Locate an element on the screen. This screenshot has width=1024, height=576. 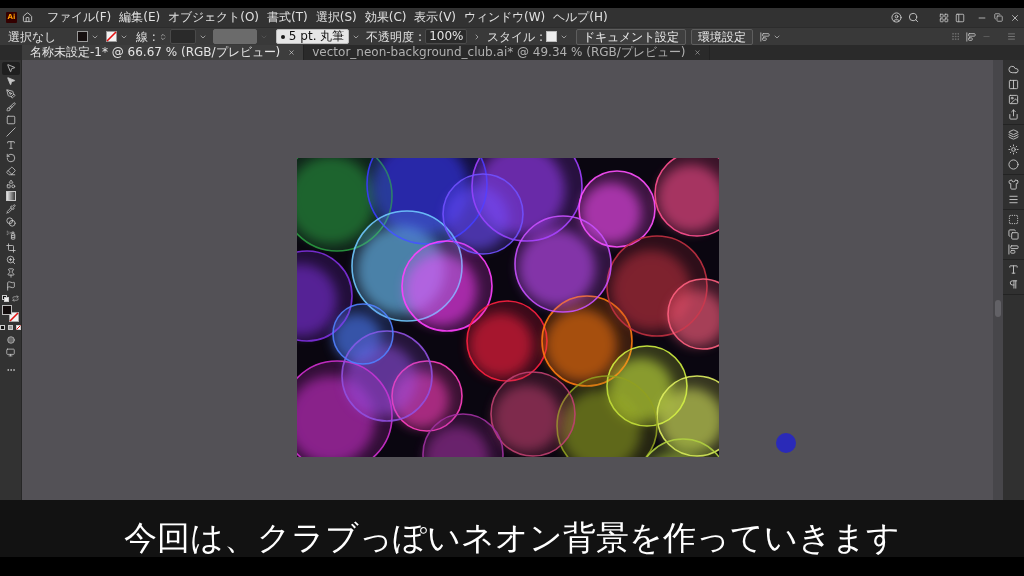
menu-icon is located at coordinates (1011, 36).